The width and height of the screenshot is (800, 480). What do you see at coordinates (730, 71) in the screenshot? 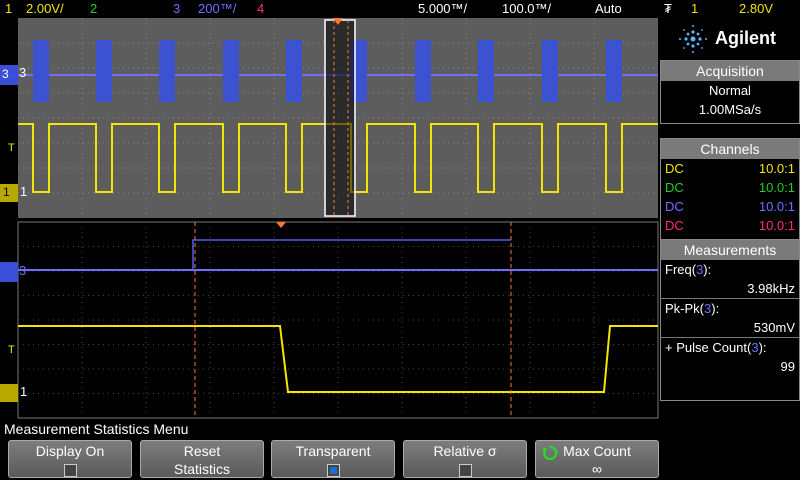
I see `acquisition-title: Acquisition` at bounding box center [730, 71].